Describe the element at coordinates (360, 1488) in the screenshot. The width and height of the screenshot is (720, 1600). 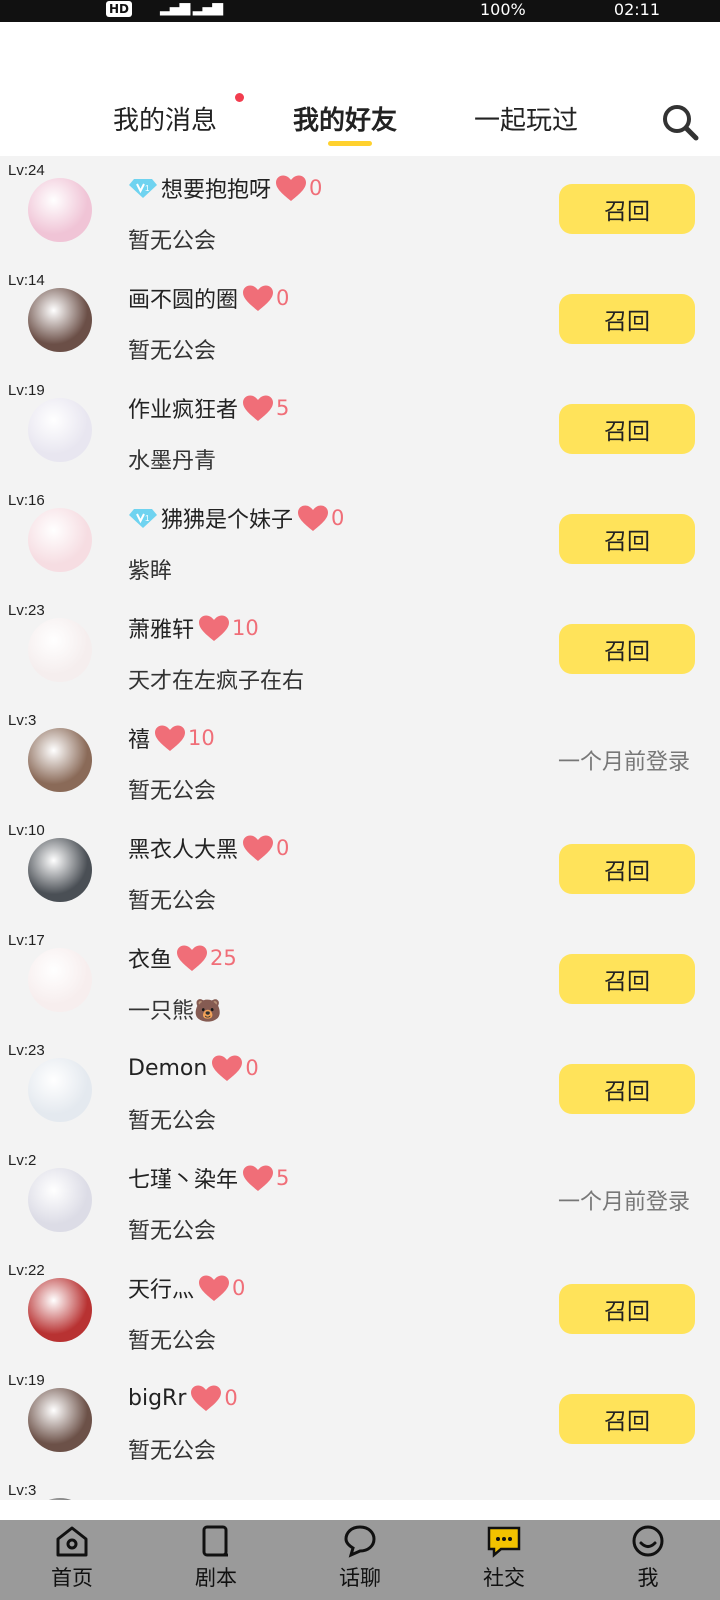
I see `friend-row: Lv:3` at that location.